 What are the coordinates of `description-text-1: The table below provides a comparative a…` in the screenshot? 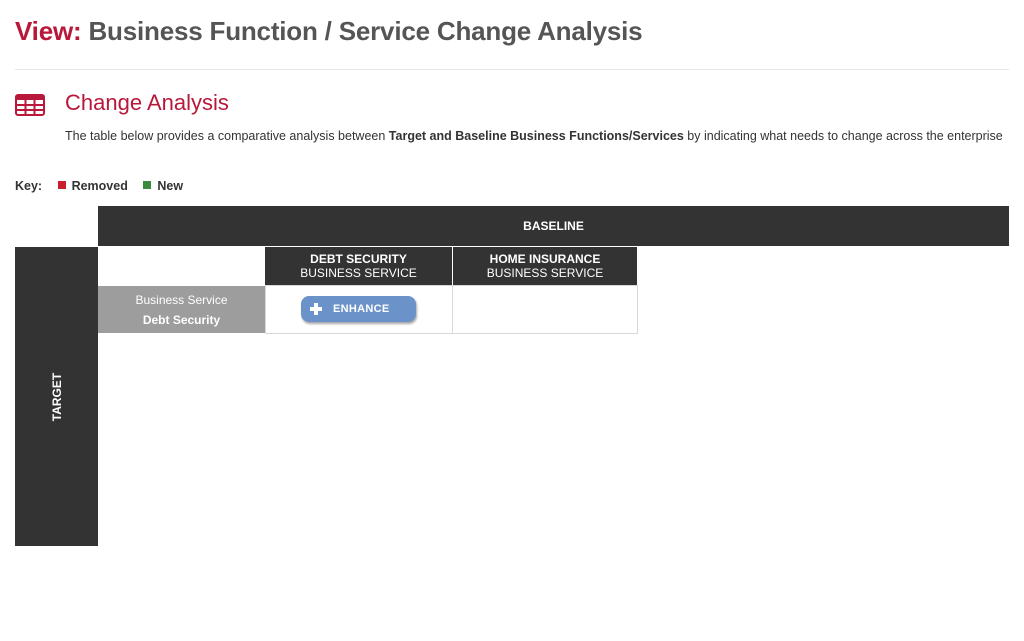 It's located at (227, 136).